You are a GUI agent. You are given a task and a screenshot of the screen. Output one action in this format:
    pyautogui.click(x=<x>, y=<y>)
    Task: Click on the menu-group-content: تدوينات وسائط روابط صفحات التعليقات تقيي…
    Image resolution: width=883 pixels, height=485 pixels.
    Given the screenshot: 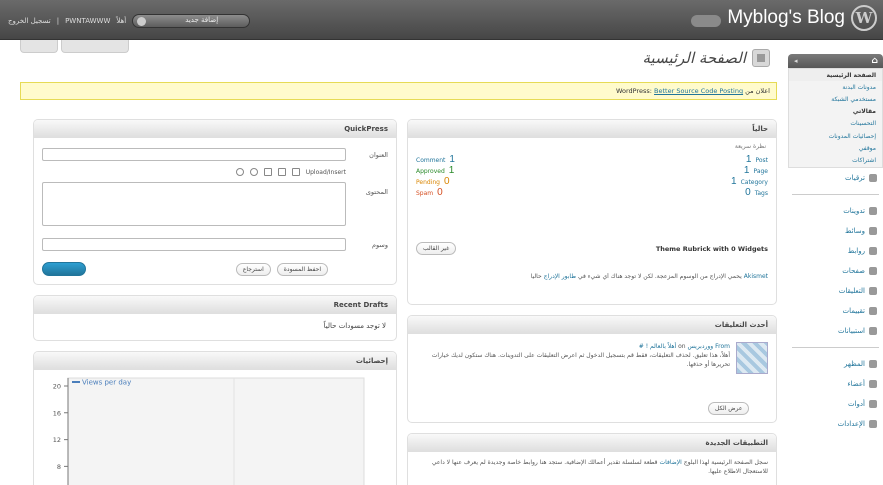 What is the action you would take?
    pyautogui.click(x=835, y=271)
    